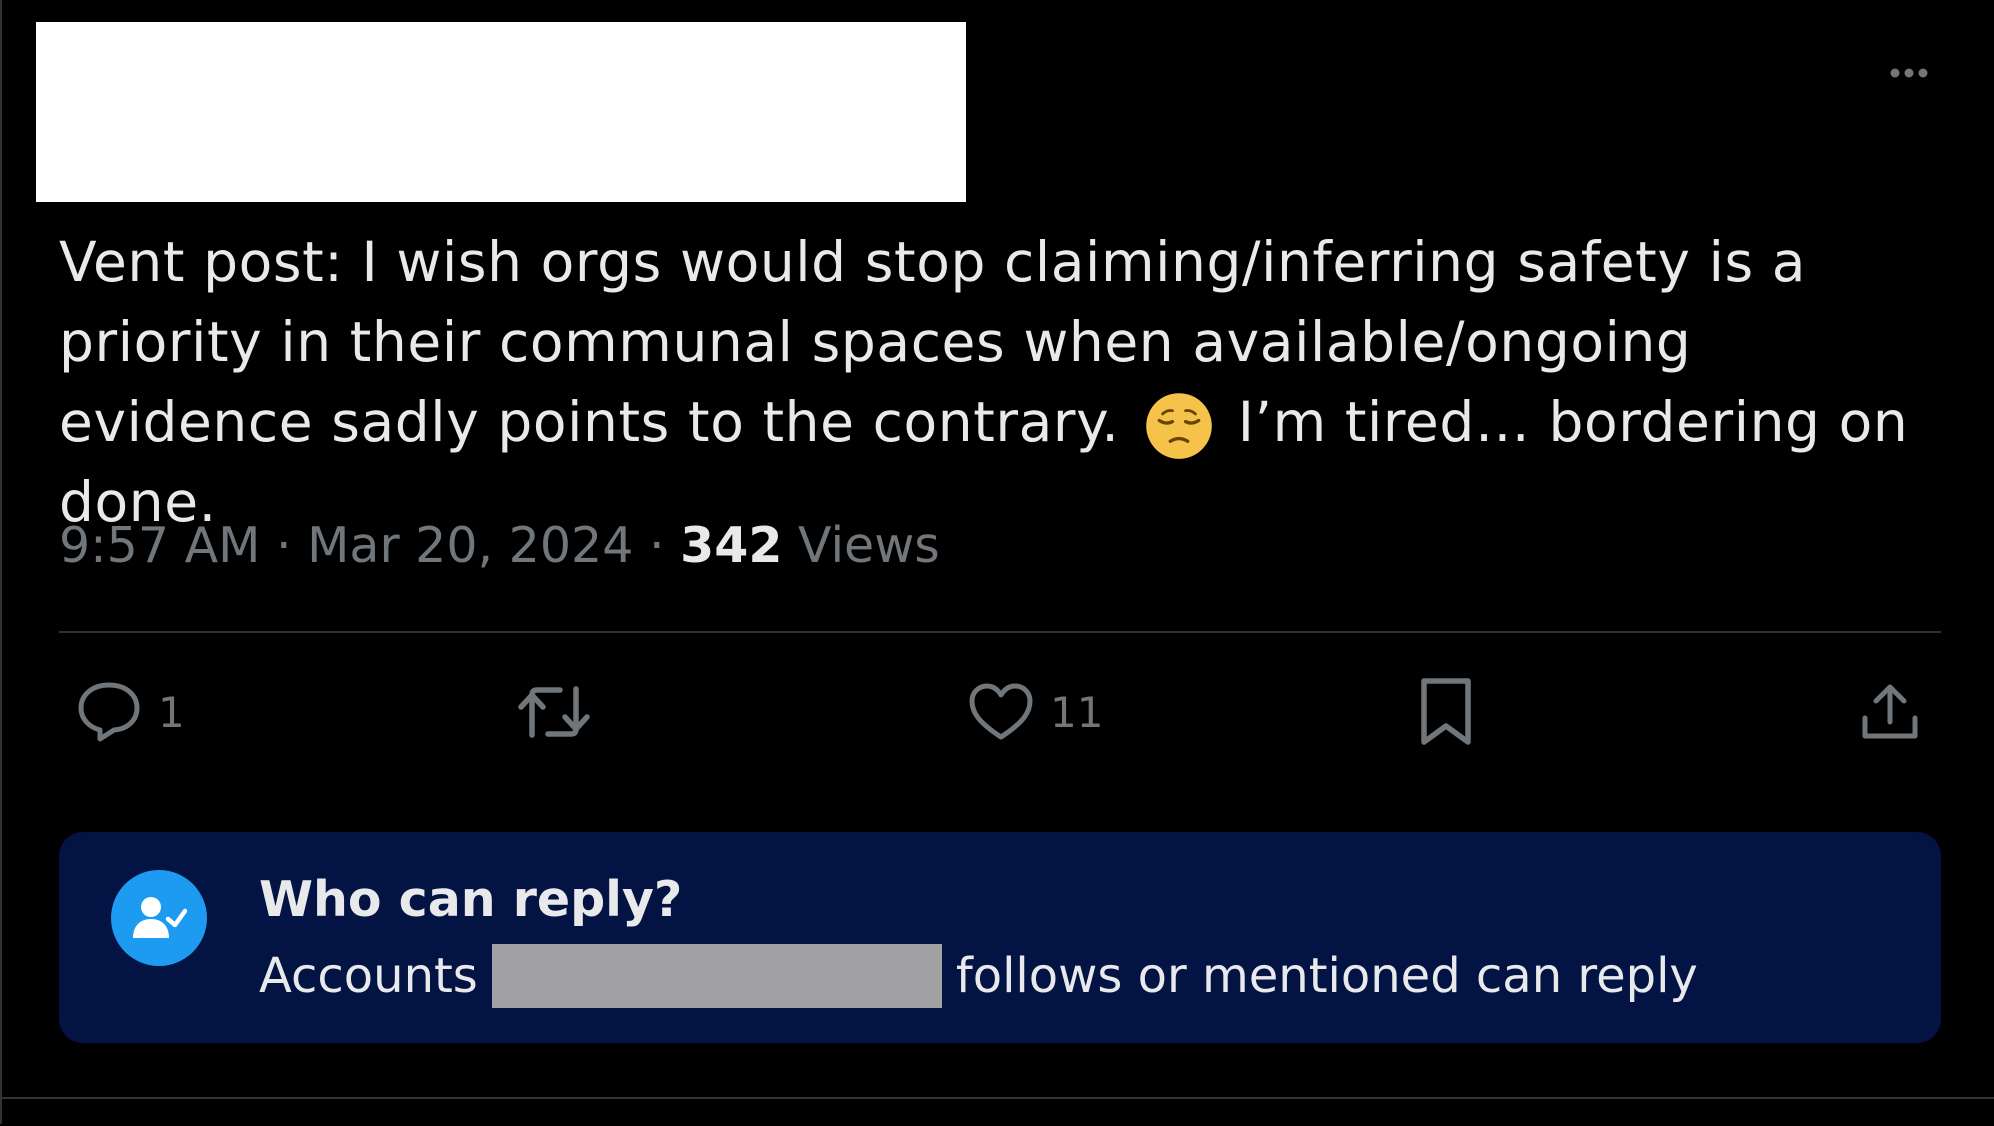  I want to click on reply-count: 1, so click(171, 712).